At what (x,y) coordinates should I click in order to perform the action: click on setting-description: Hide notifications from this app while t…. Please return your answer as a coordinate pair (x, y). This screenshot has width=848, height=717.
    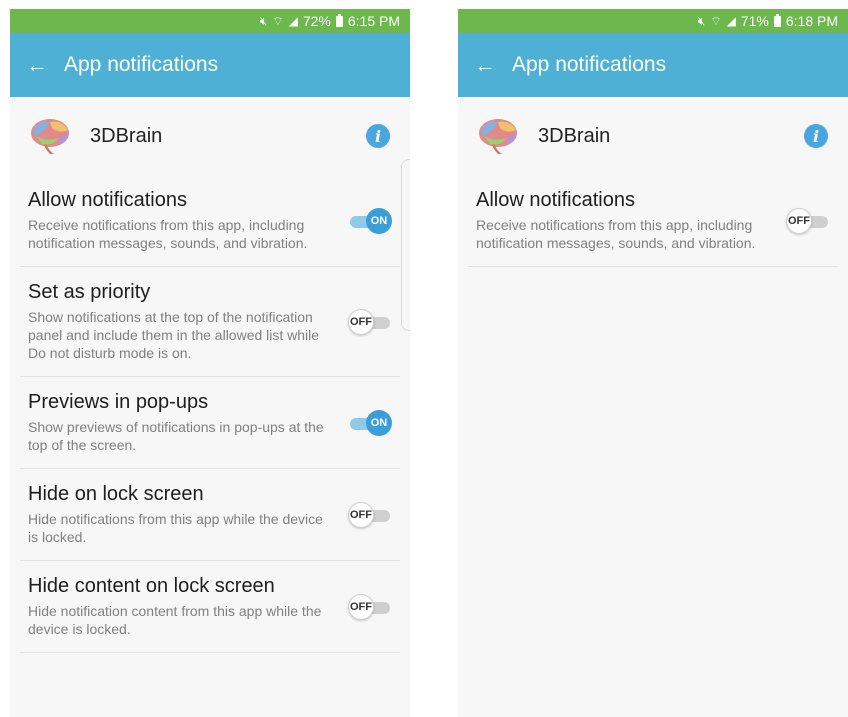
    Looking at the image, I should click on (175, 528).